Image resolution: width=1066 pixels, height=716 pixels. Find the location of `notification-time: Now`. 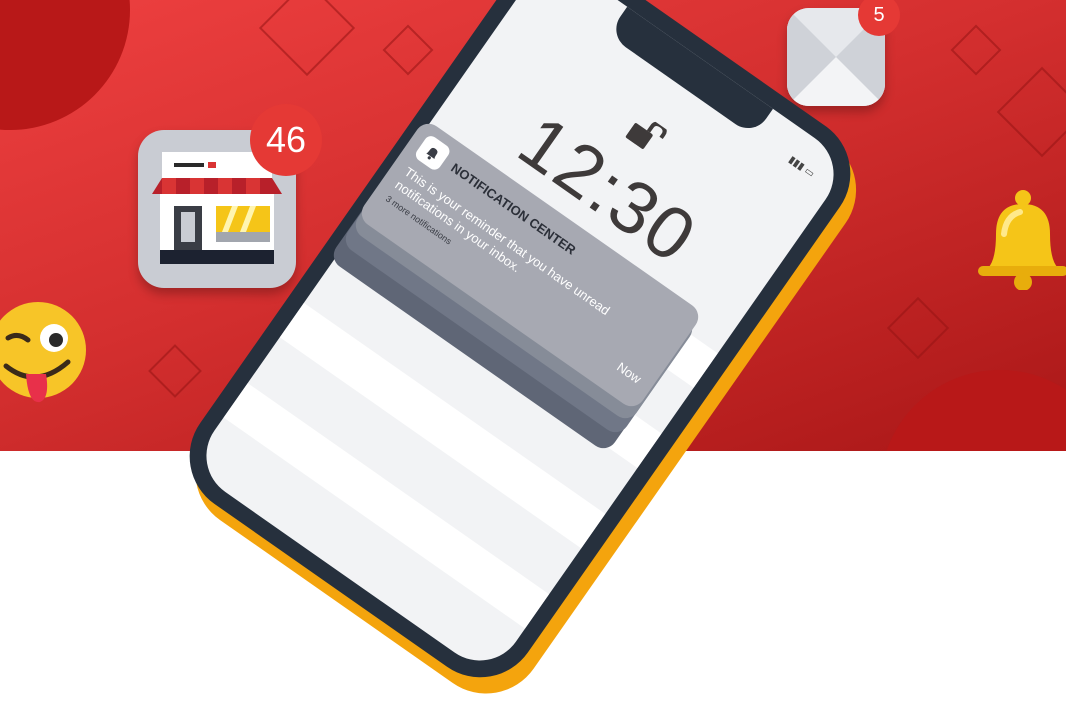

notification-time: Now is located at coordinates (629, 373).